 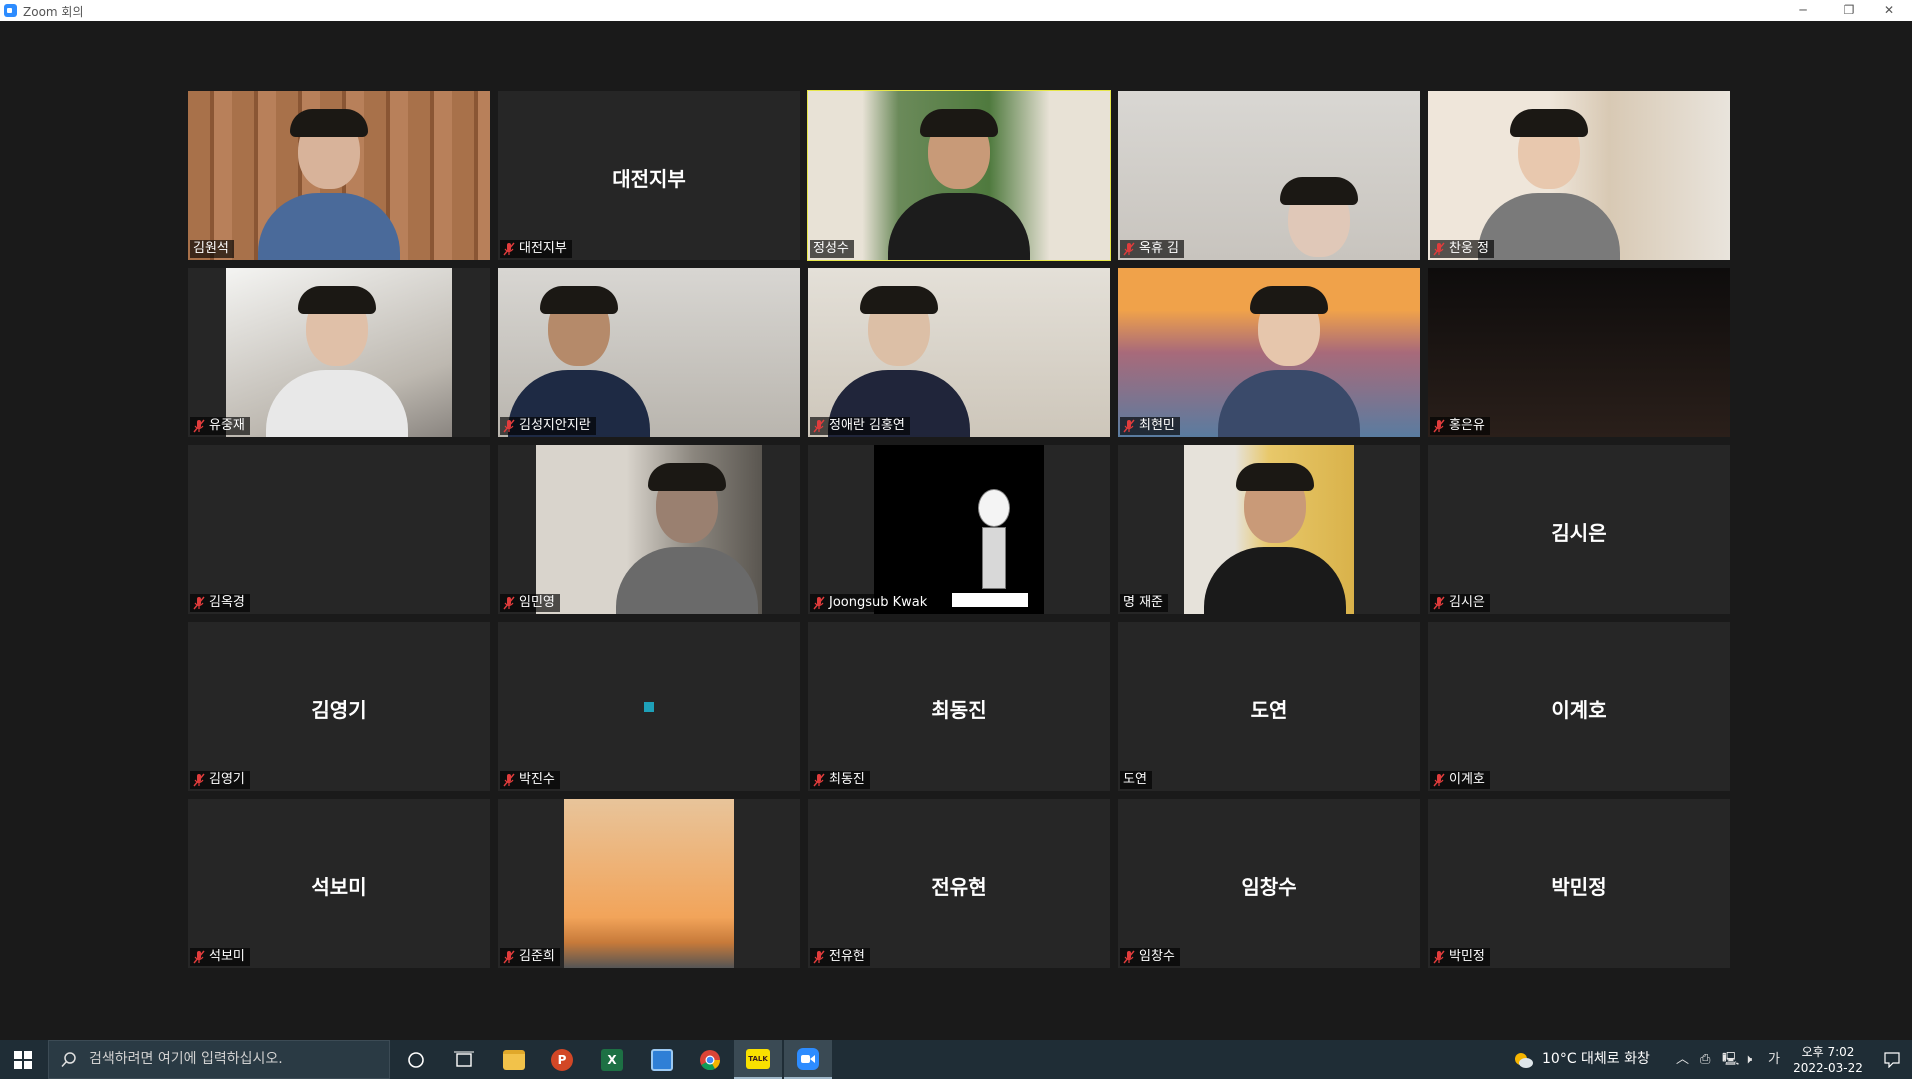 I want to click on start-button, so click(x=23, y=1059).